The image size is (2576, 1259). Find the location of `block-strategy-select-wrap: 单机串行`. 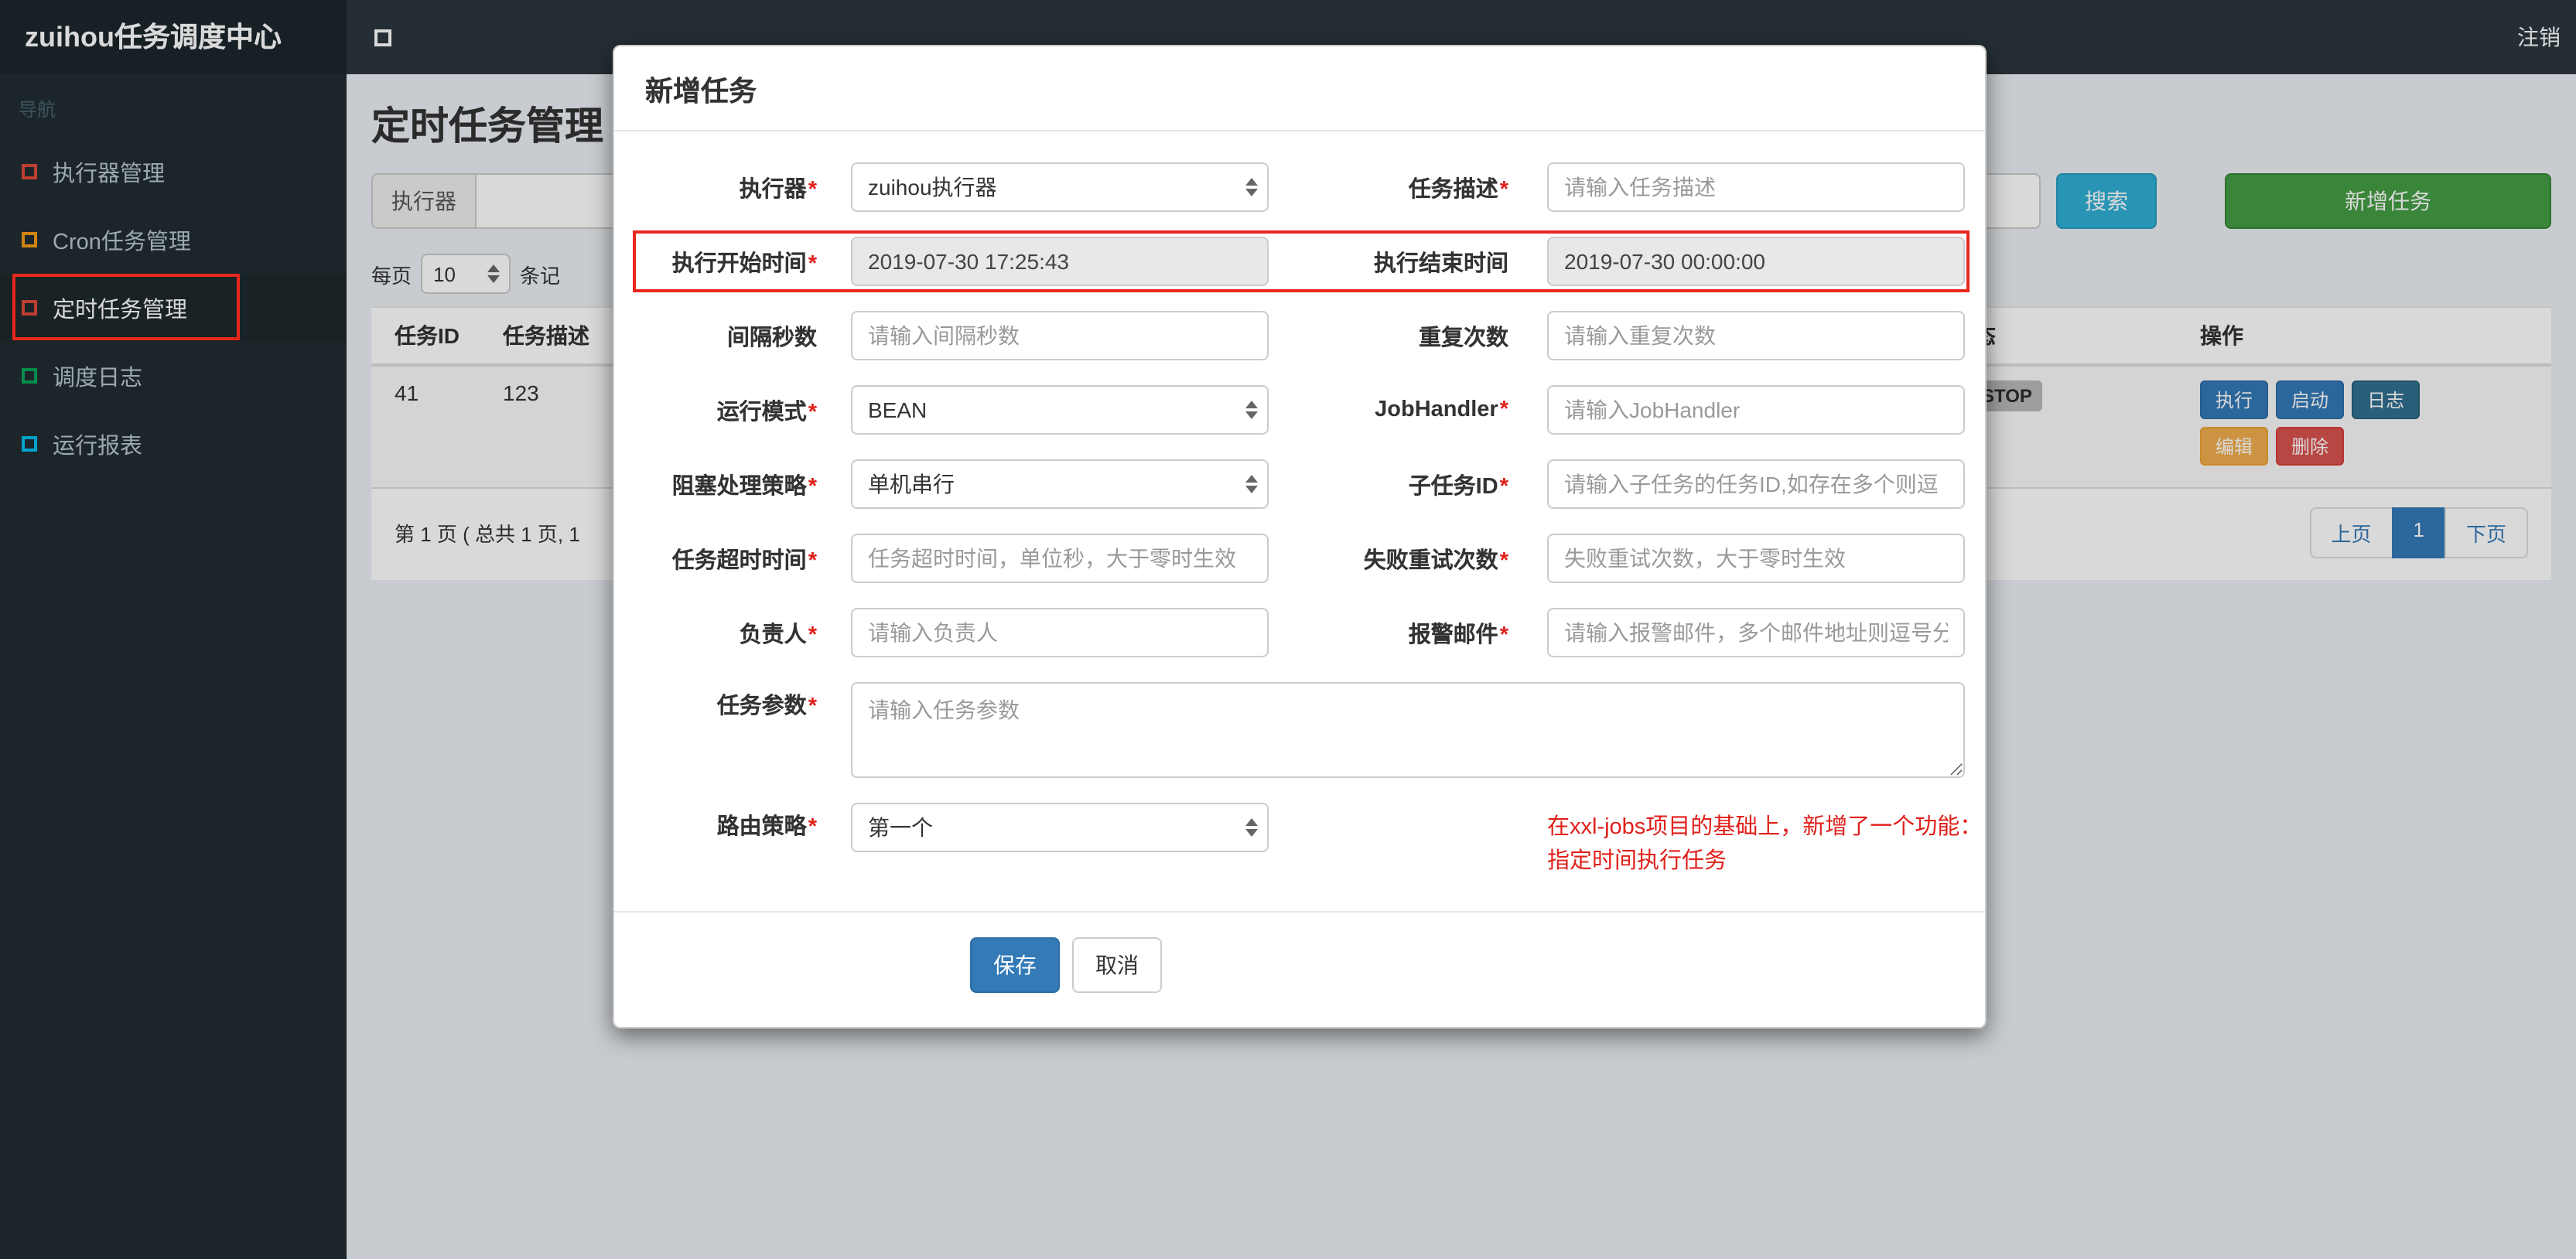

block-strategy-select-wrap: 单机串行 is located at coordinates (1060, 484).